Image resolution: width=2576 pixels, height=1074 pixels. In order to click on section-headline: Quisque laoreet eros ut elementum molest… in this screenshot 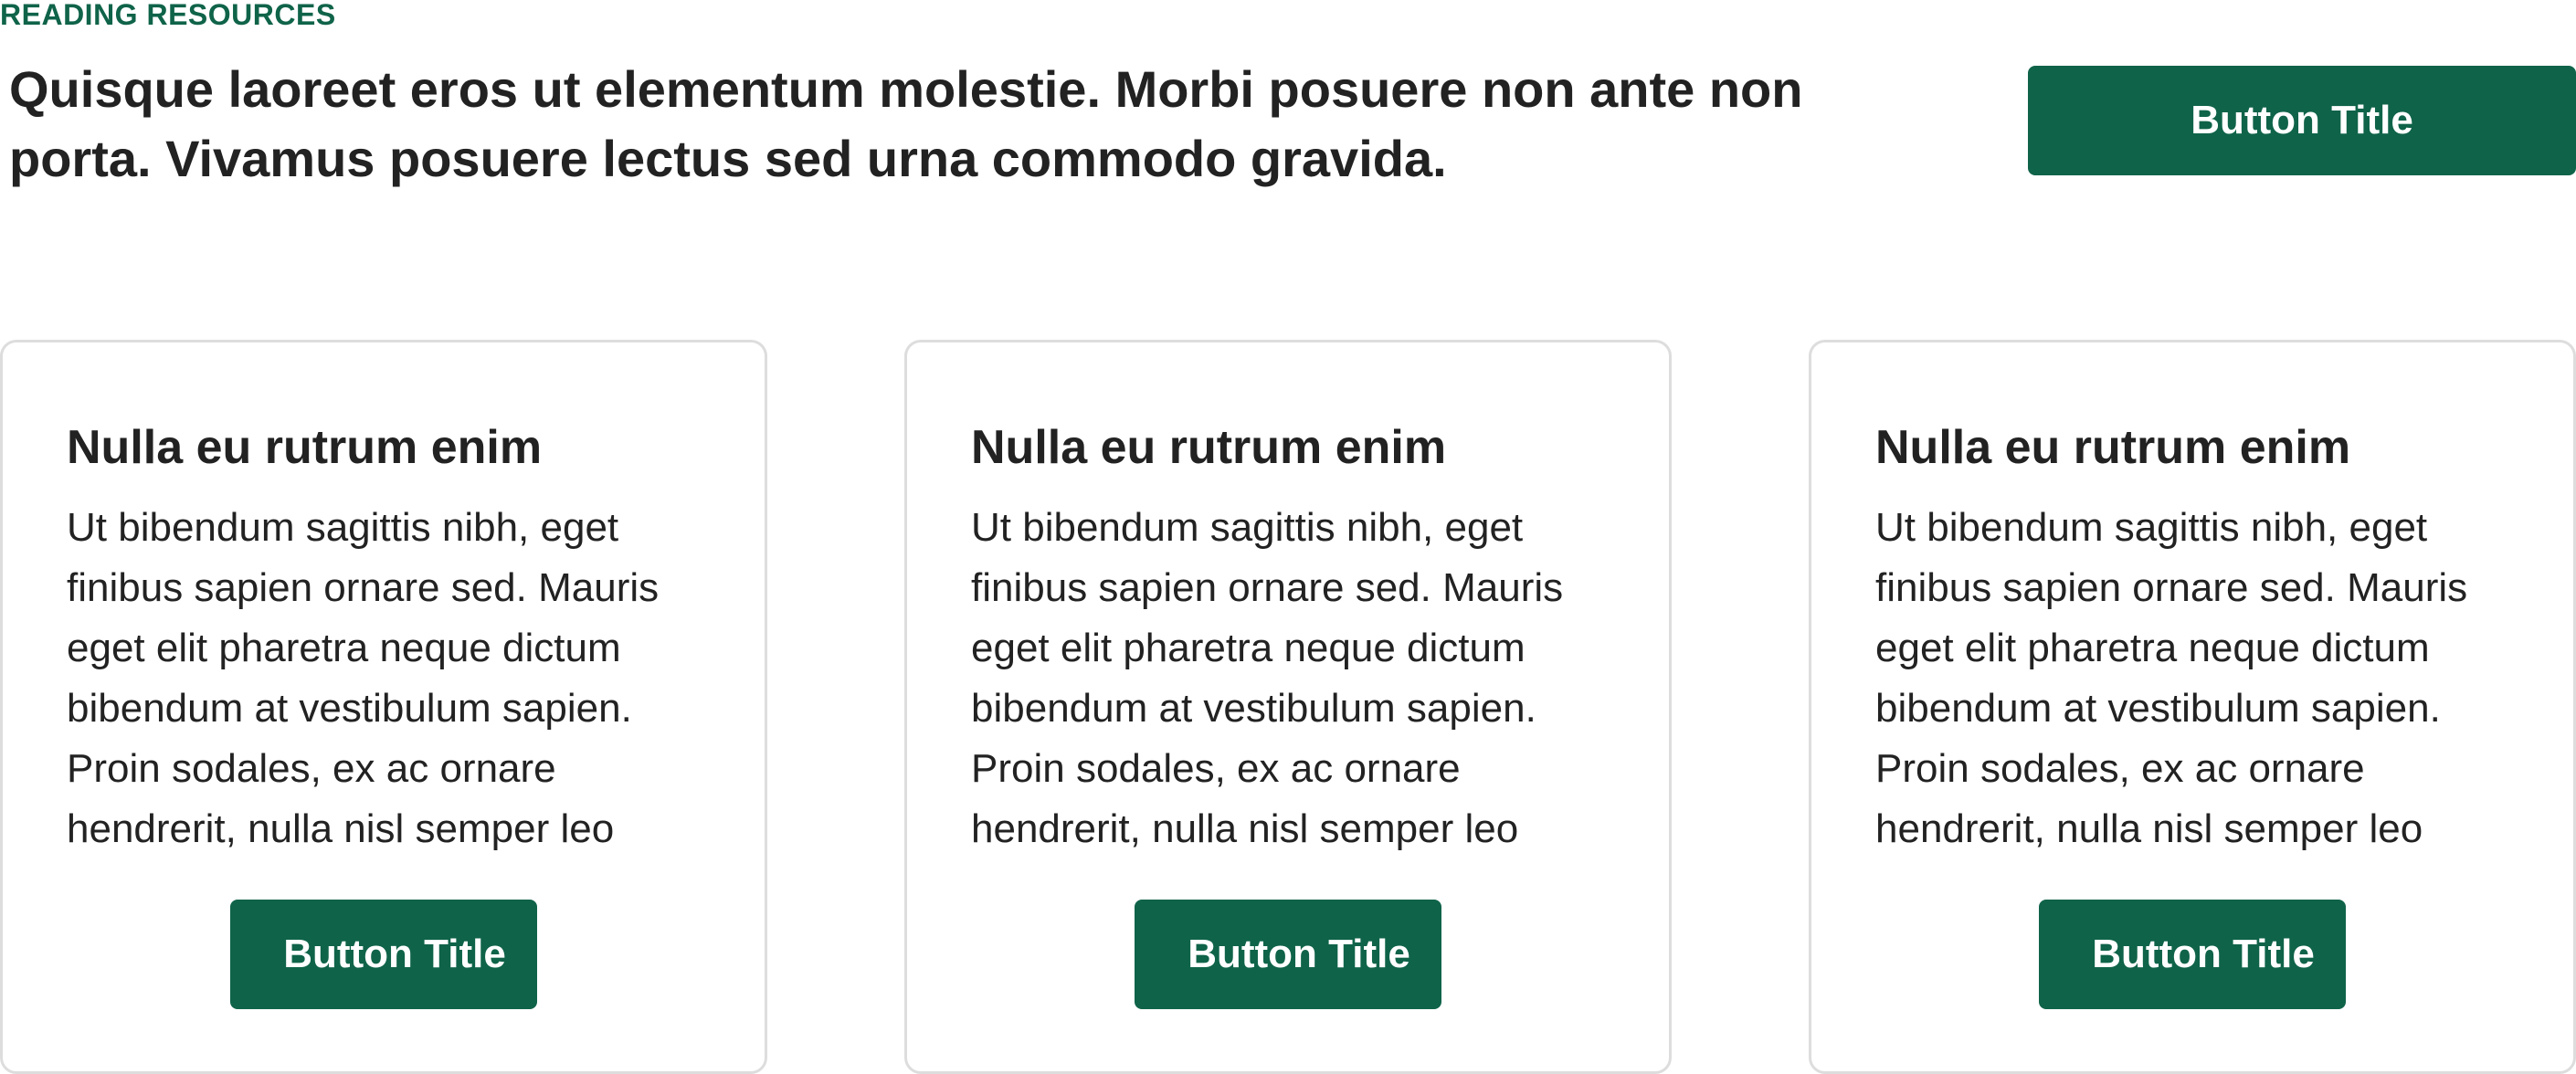, I will do `click(906, 123)`.